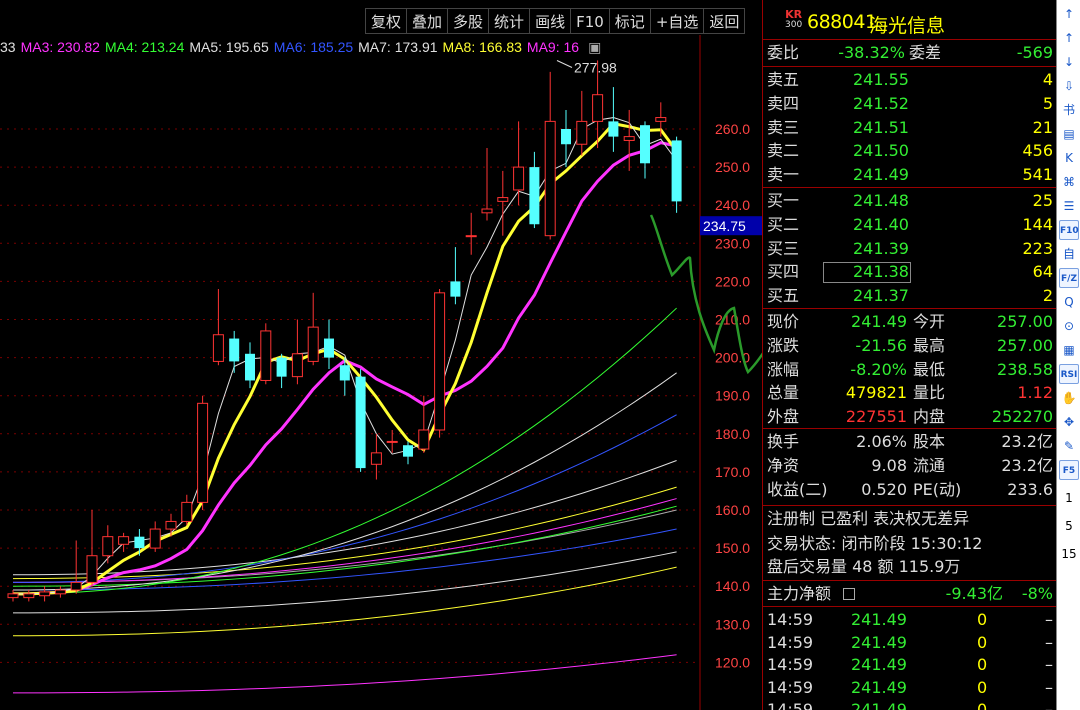 This screenshot has height=710, width=1080. Describe the element at coordinates (1047, 79) in the screenshot. I see `ask-volume: 4` at that location.